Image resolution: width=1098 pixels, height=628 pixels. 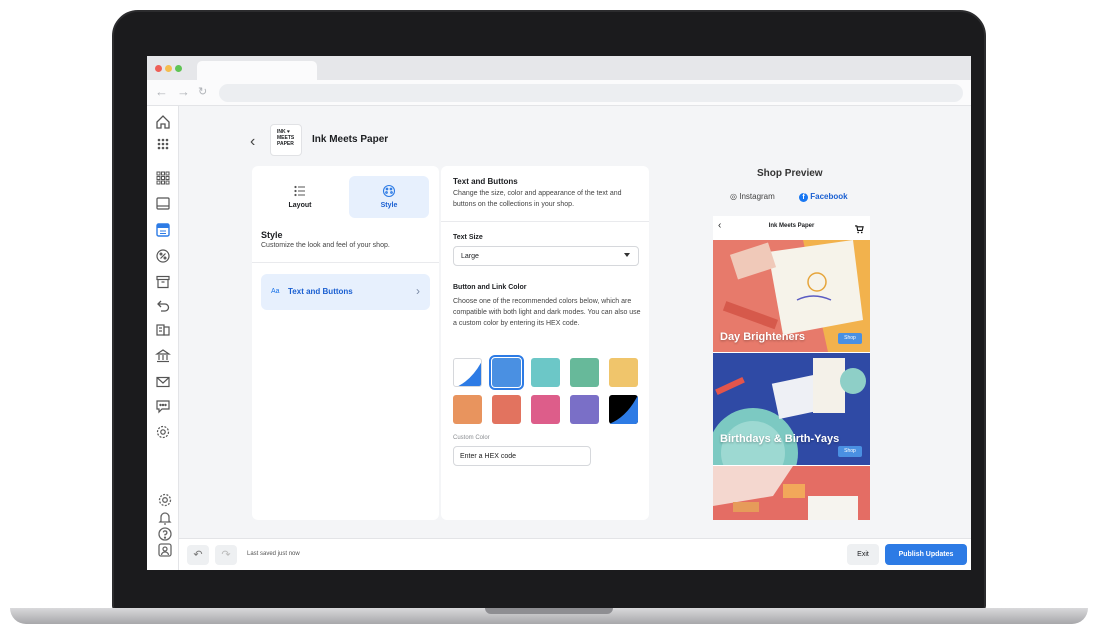 I want to click on tab-layout: Layout, so click(x=300, y=197).